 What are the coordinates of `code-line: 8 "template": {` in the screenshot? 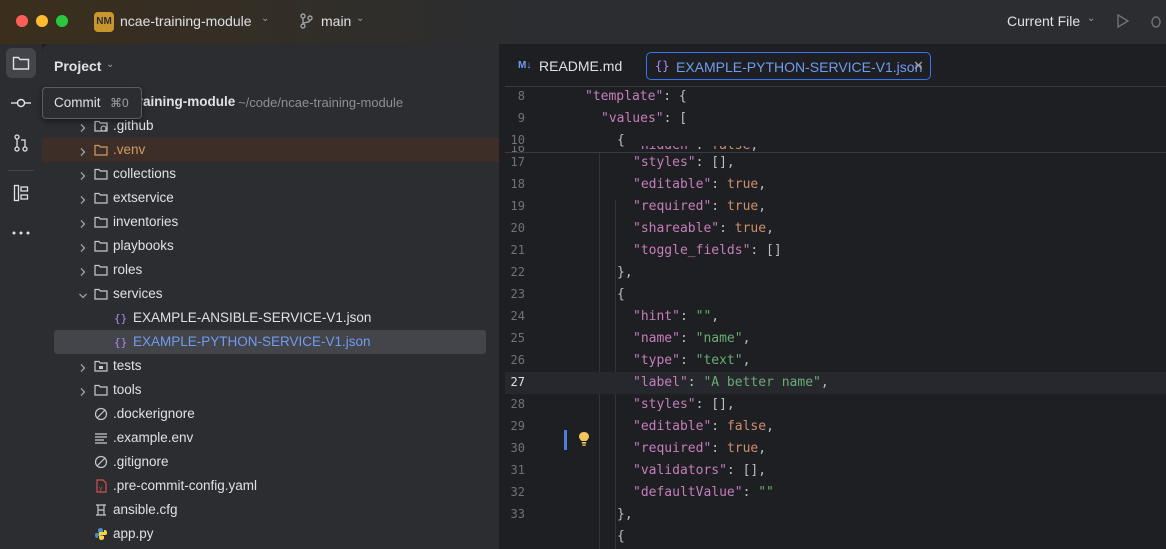 It's located at (835, 97).